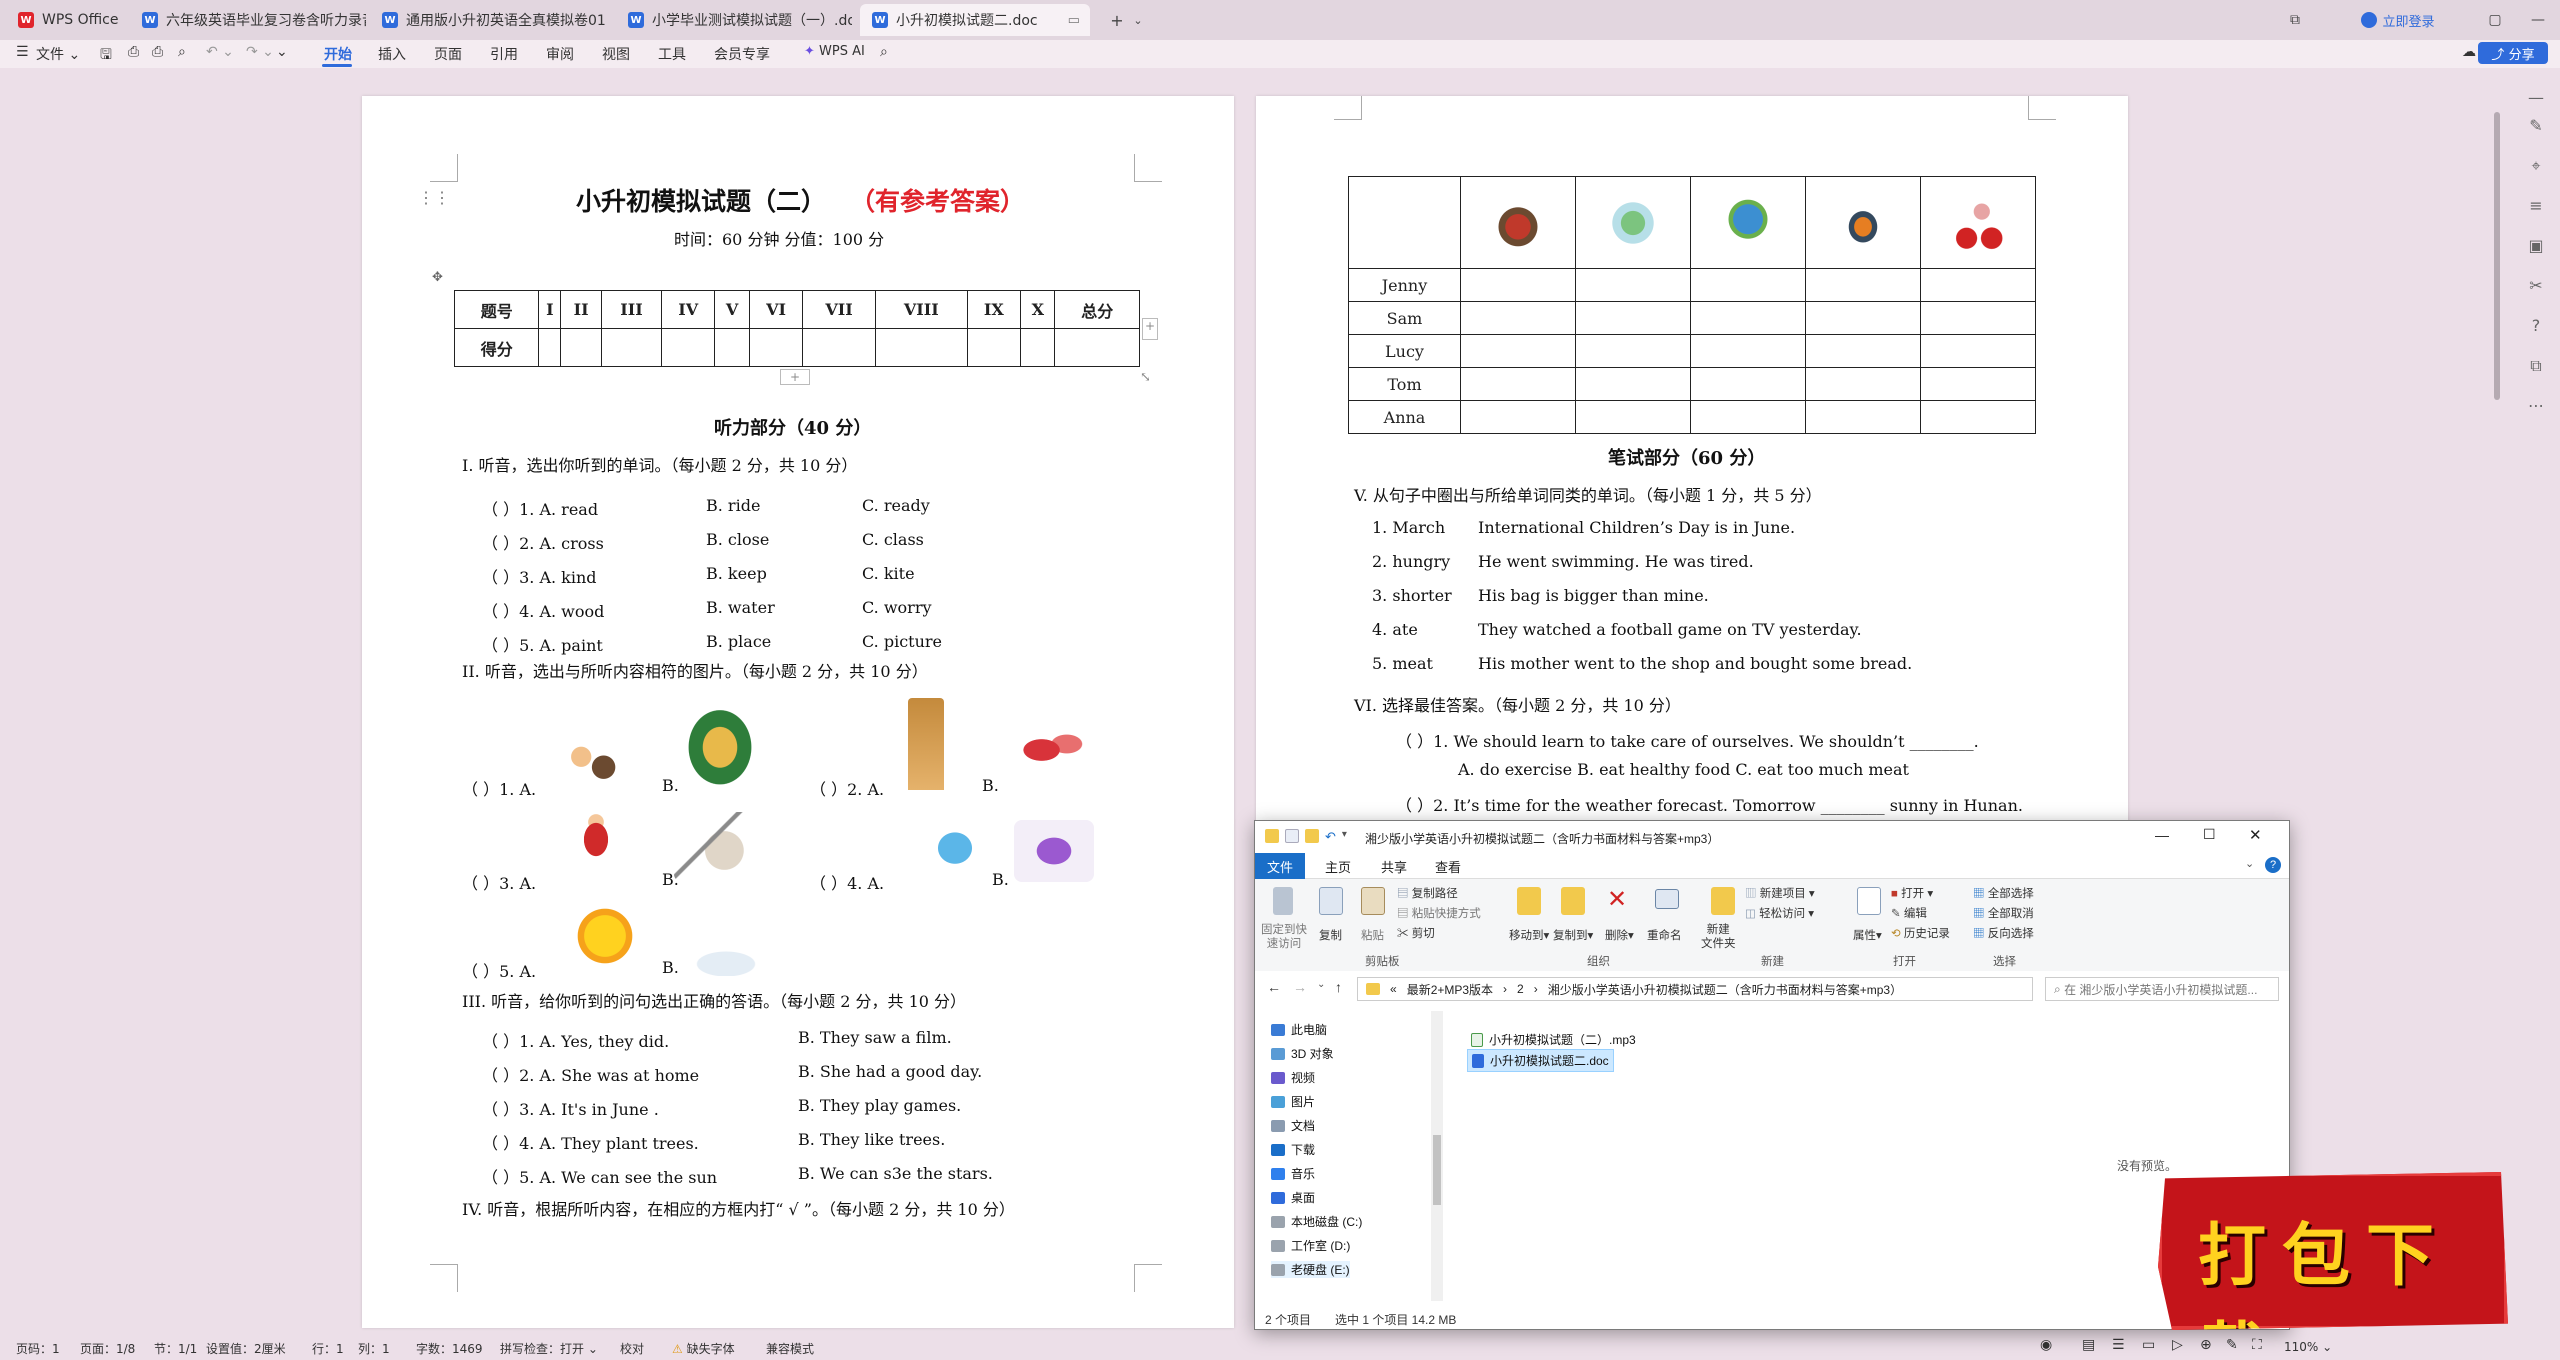 The height and width of the screenshot is (1360, 2560). I want to click on minimize-pane-icon: —, so click(2536, 98).